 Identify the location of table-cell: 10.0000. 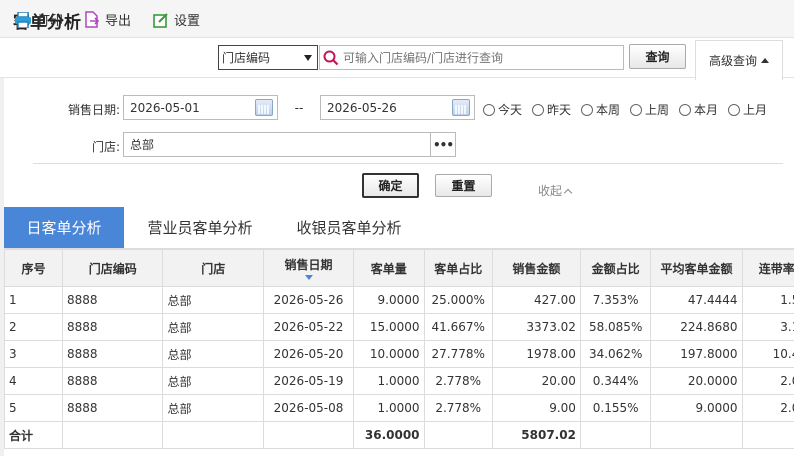
(389, 354).